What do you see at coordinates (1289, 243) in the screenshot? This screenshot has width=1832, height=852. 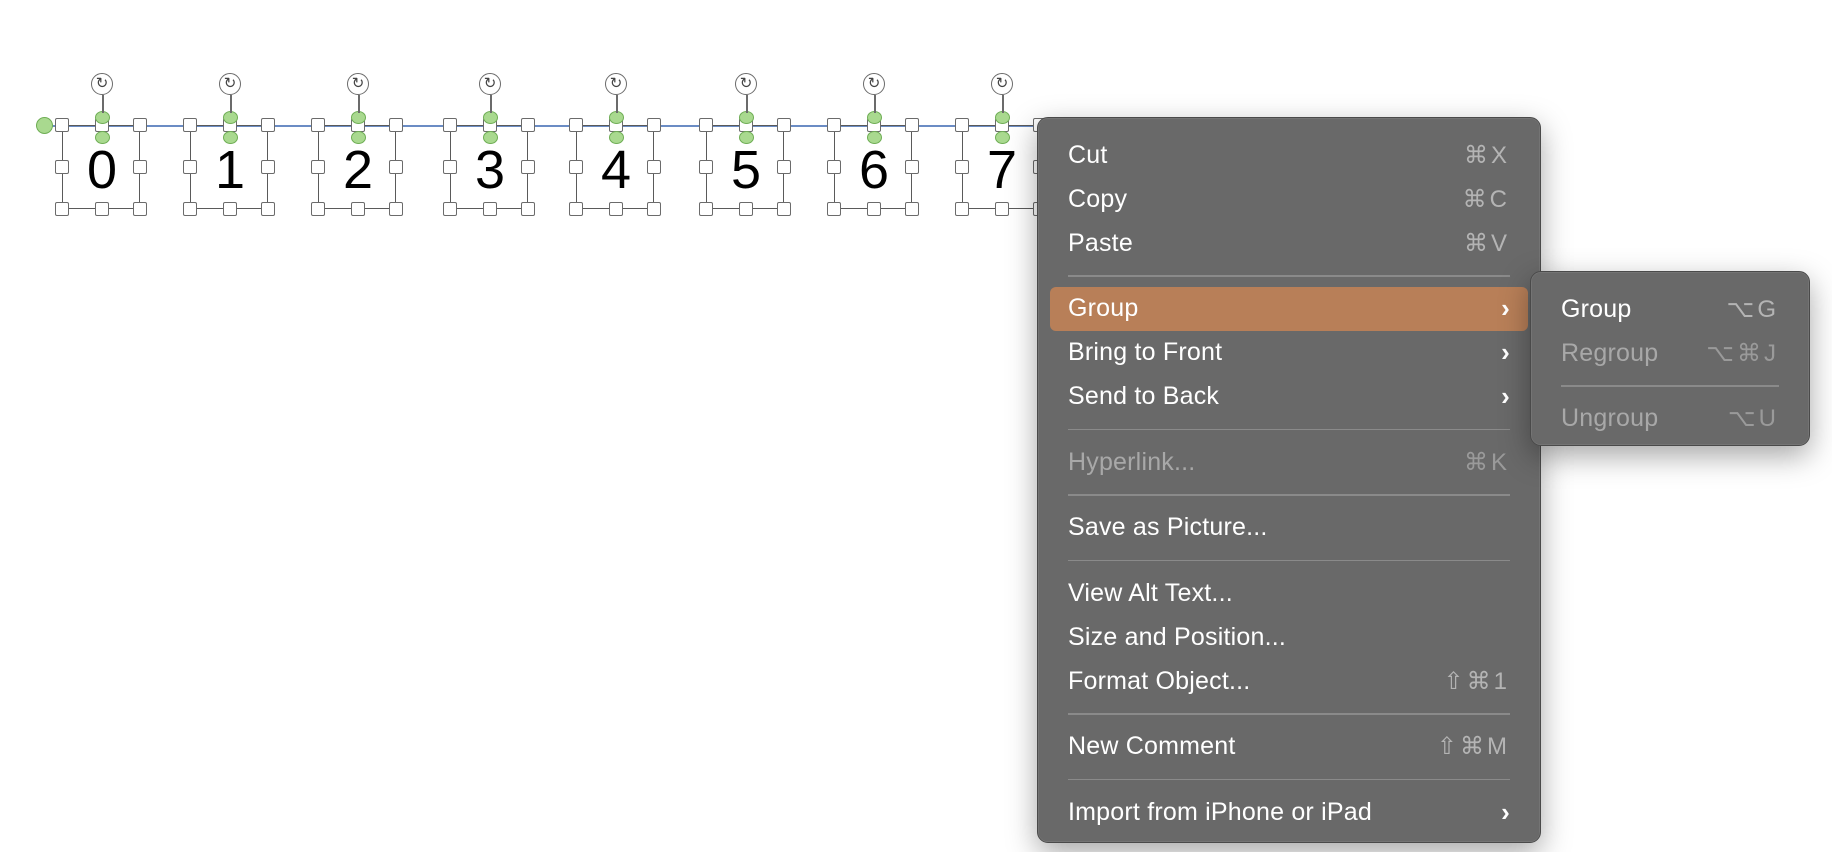 I see `menu-item-paste: Paste ⌘V` at bounding box center [1289, 243].